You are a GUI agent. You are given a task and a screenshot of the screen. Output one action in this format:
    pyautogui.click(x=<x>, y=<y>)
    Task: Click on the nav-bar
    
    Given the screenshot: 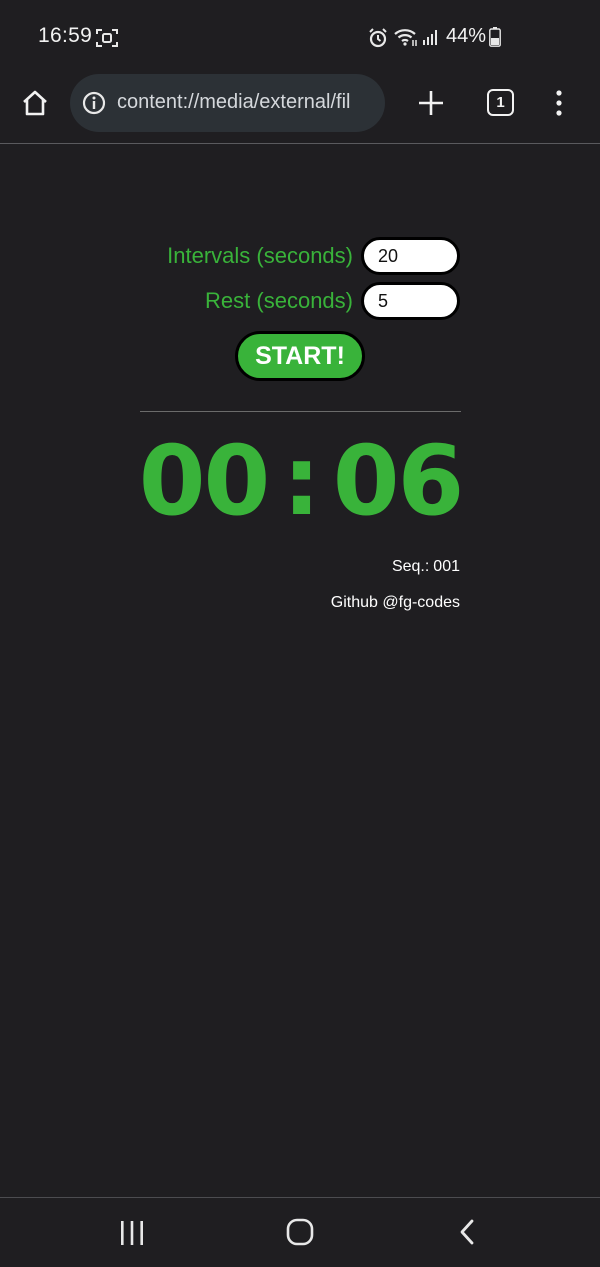 What is the action you would take?
    pyautogui.click(x=300, y=1232)
    